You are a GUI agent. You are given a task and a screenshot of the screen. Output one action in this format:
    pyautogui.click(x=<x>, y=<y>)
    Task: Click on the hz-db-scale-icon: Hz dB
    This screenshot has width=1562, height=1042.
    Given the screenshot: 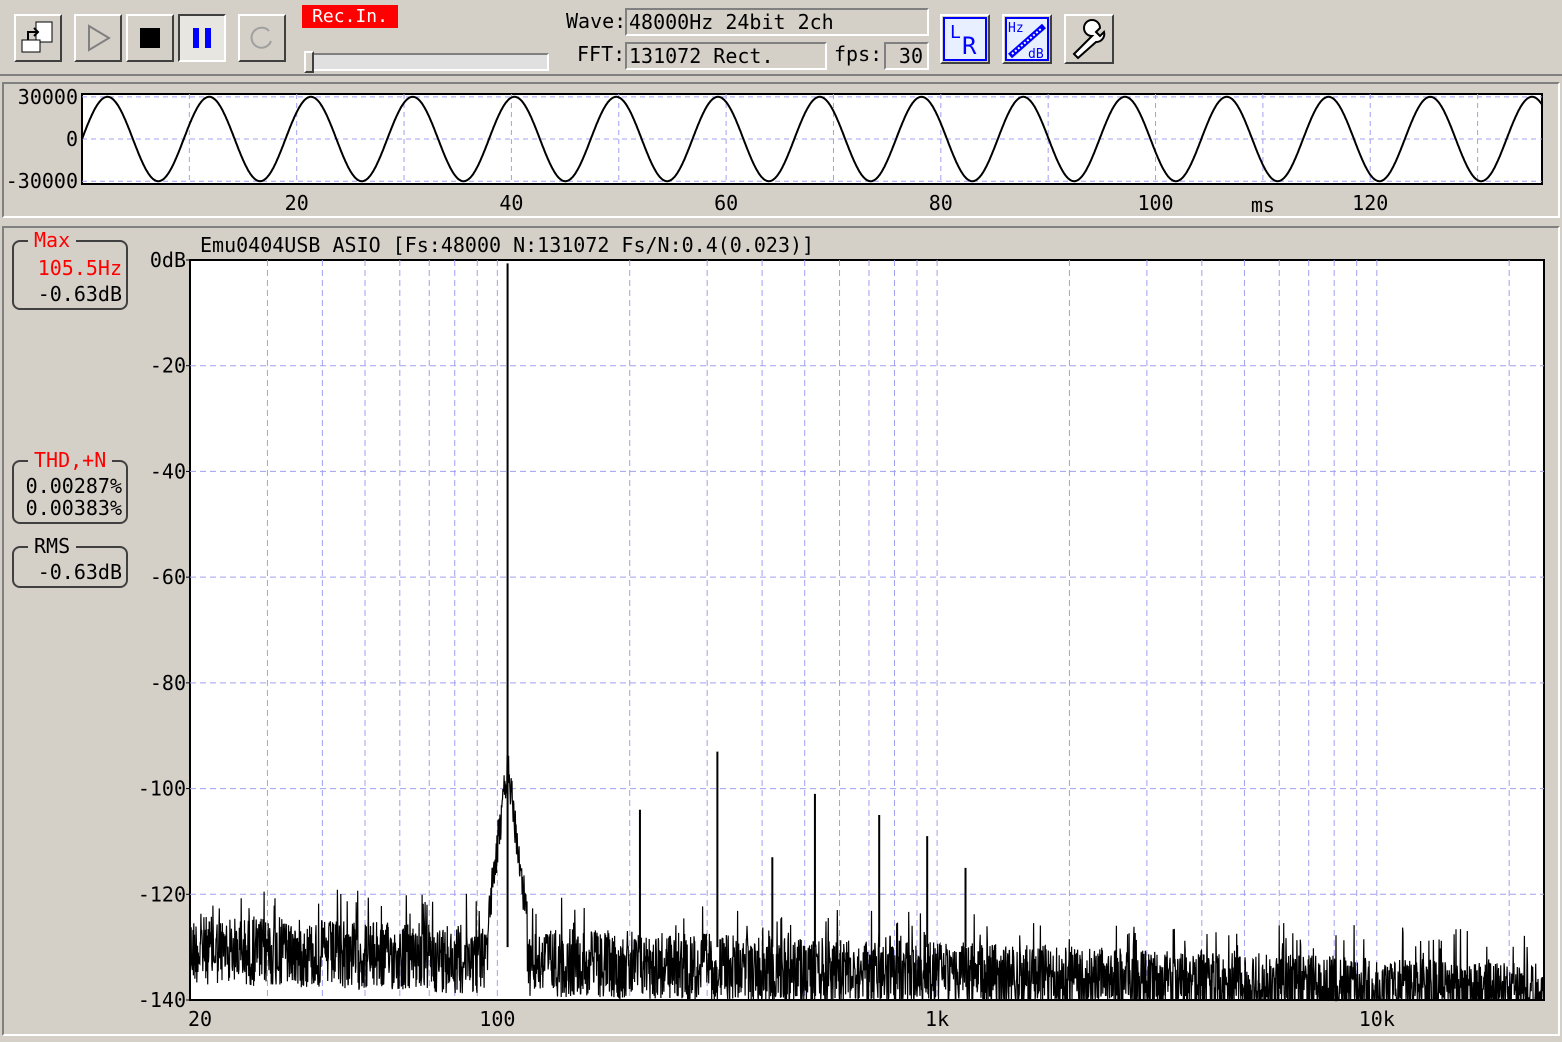 What is the action you would take?
    pyautogui.click(x=1027, y=39)
    